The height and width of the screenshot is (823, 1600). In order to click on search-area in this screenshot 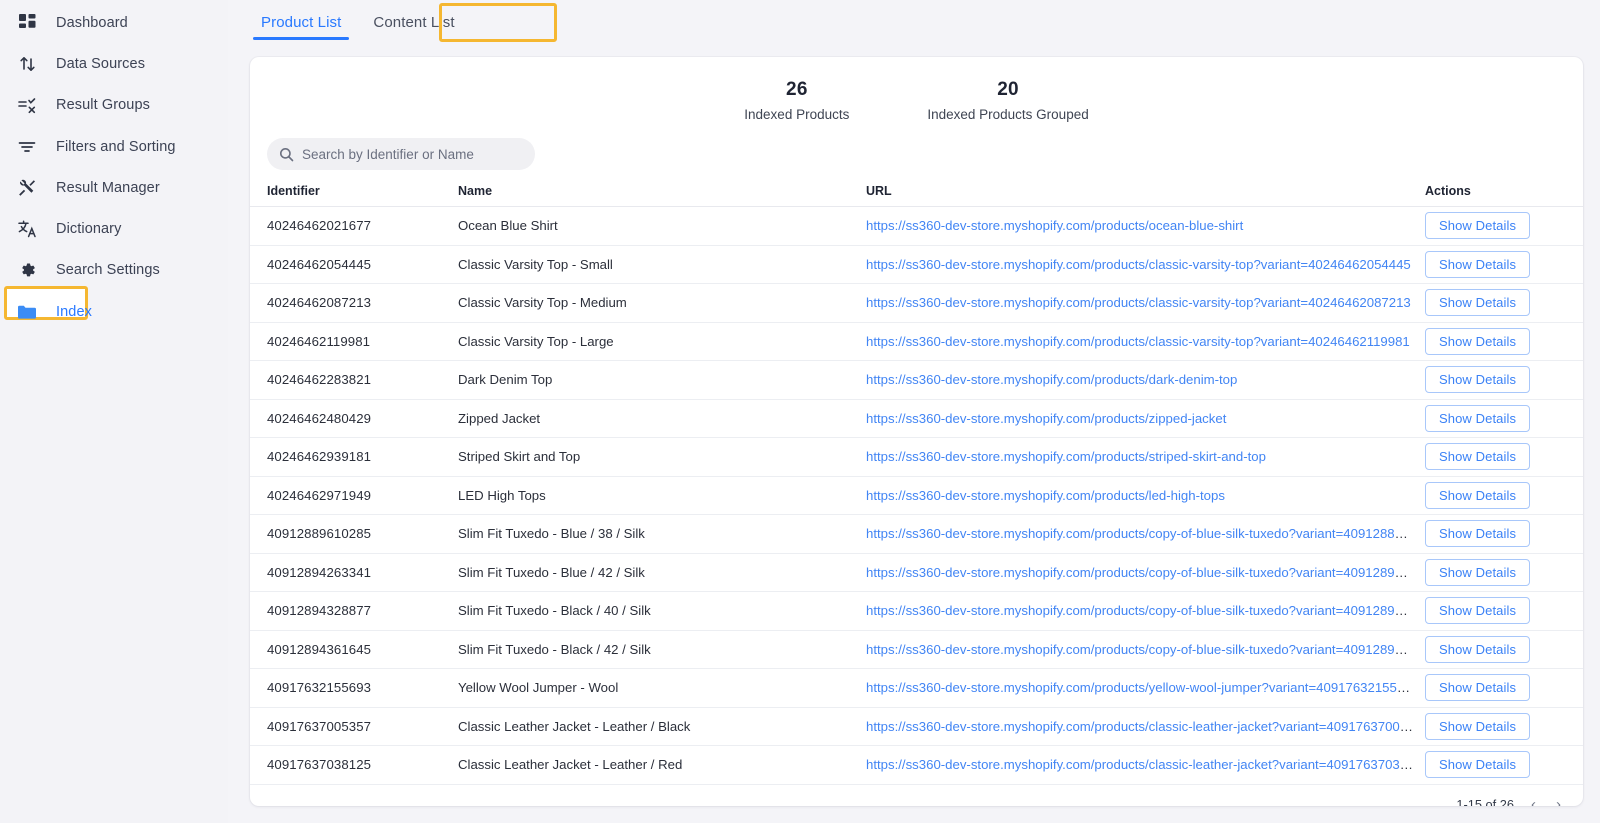, I will do `click(916, 146)`.